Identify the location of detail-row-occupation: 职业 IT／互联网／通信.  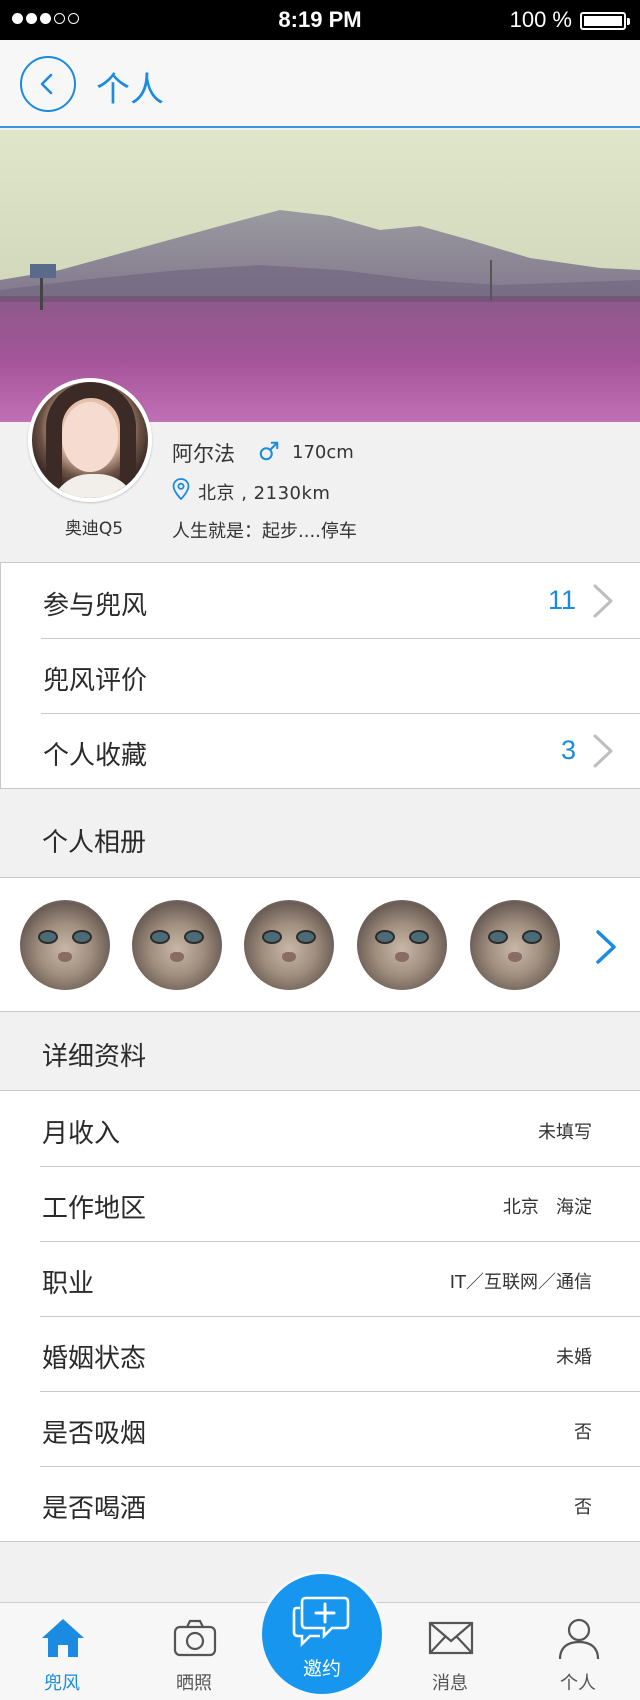
(320, 1278).